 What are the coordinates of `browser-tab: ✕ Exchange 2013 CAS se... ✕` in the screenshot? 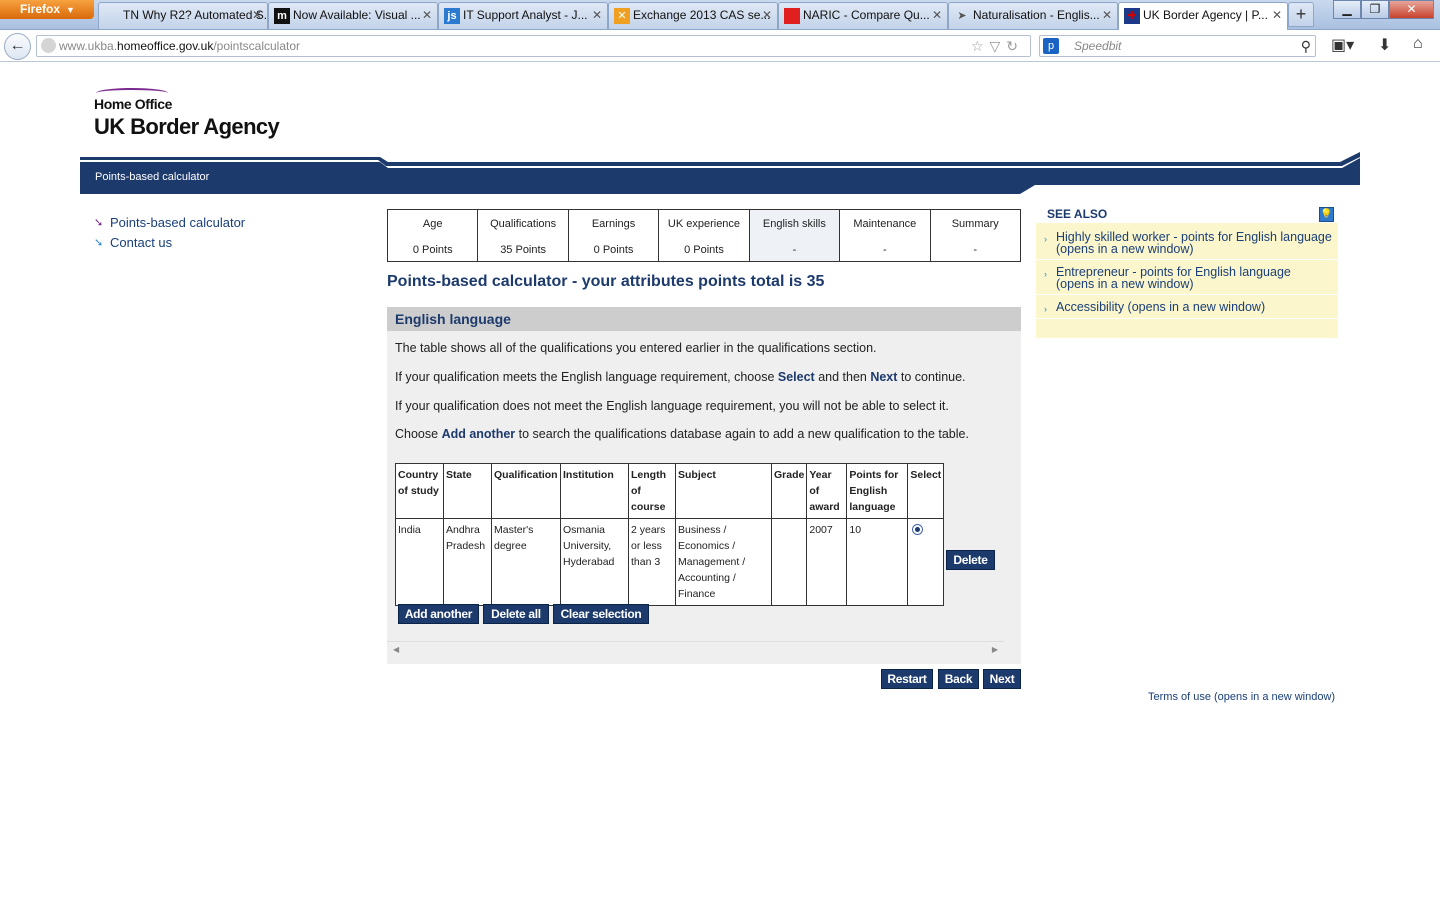 It's located at (693, 15).